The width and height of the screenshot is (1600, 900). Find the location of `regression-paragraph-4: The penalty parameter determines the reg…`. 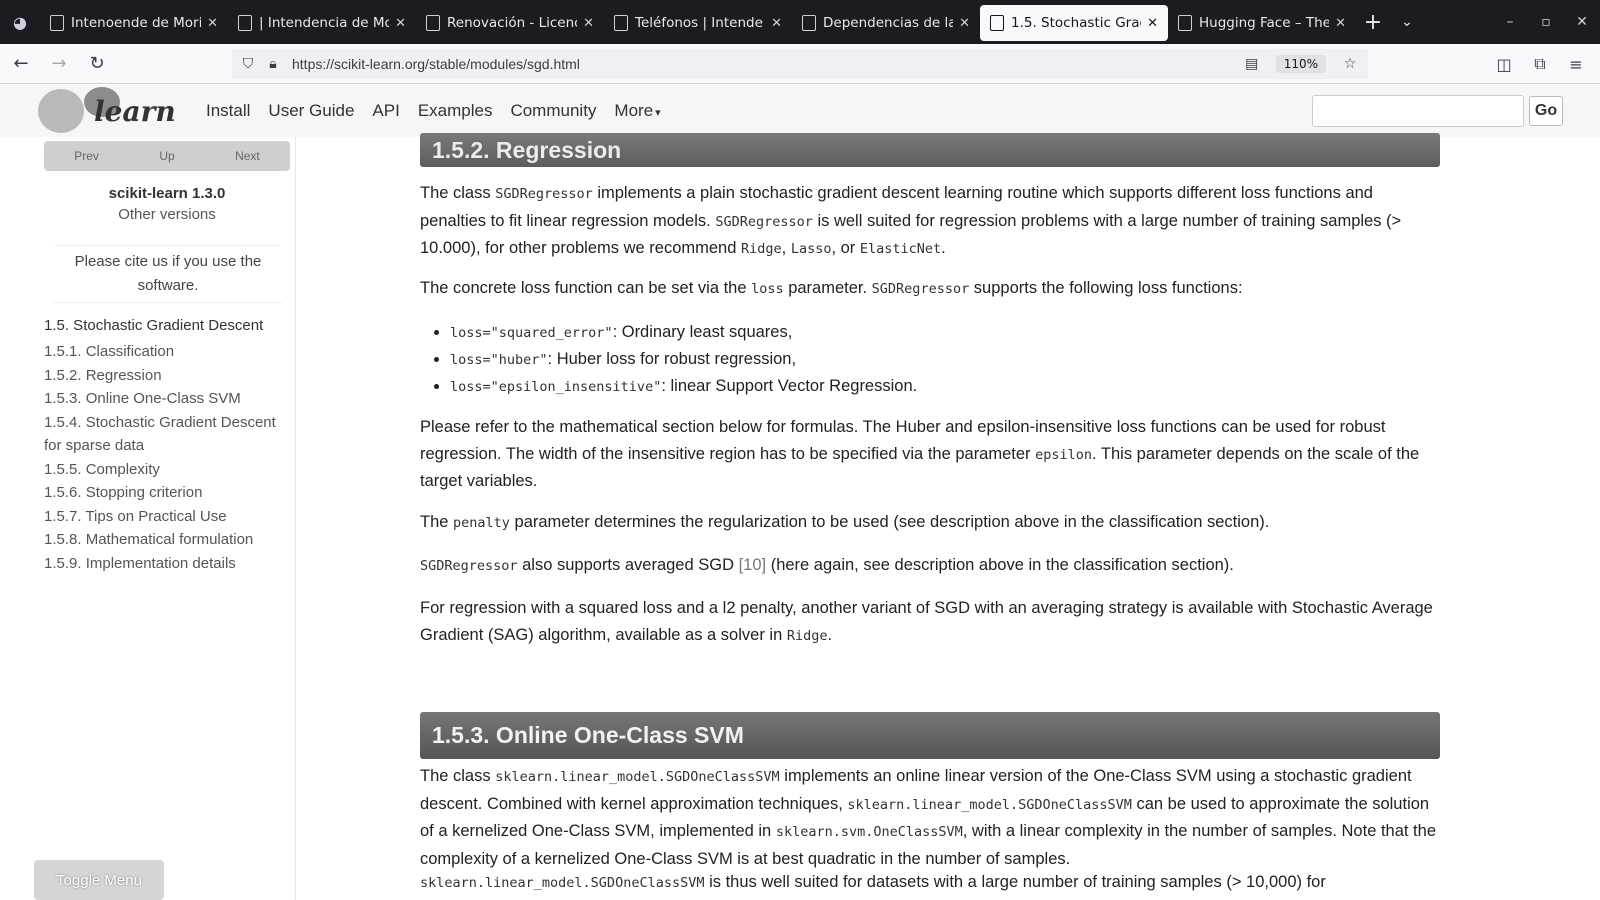

regression-paragraph-4: The penalty parameter determines the reg… is located at coordinates (845, 522).